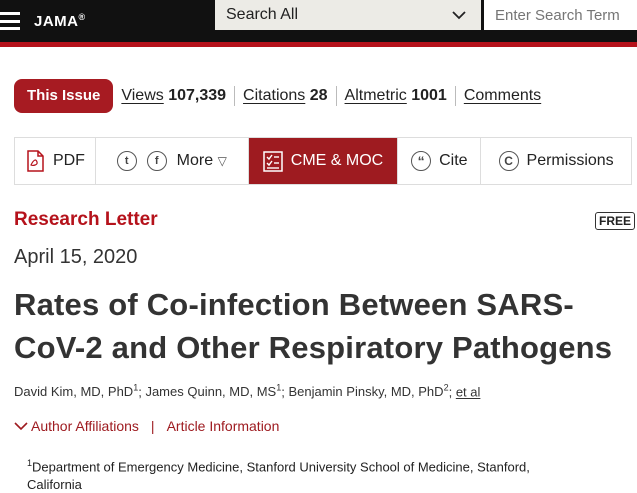 The height and width of the screenshot is (493, 637). I want to click on author-link: James Quinn, MD, MS1, so click(213, 391).